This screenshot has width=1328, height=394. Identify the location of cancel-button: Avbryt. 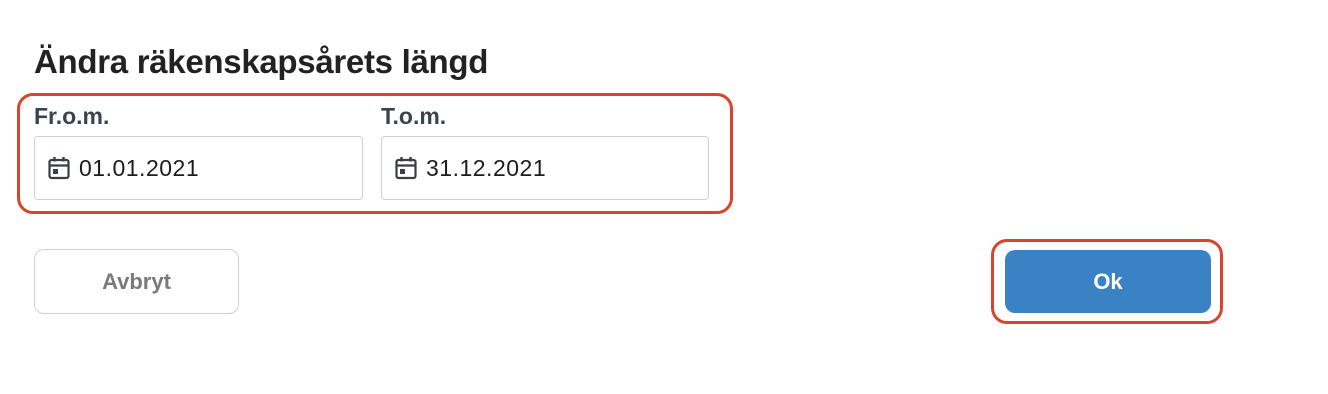
(136, 281).